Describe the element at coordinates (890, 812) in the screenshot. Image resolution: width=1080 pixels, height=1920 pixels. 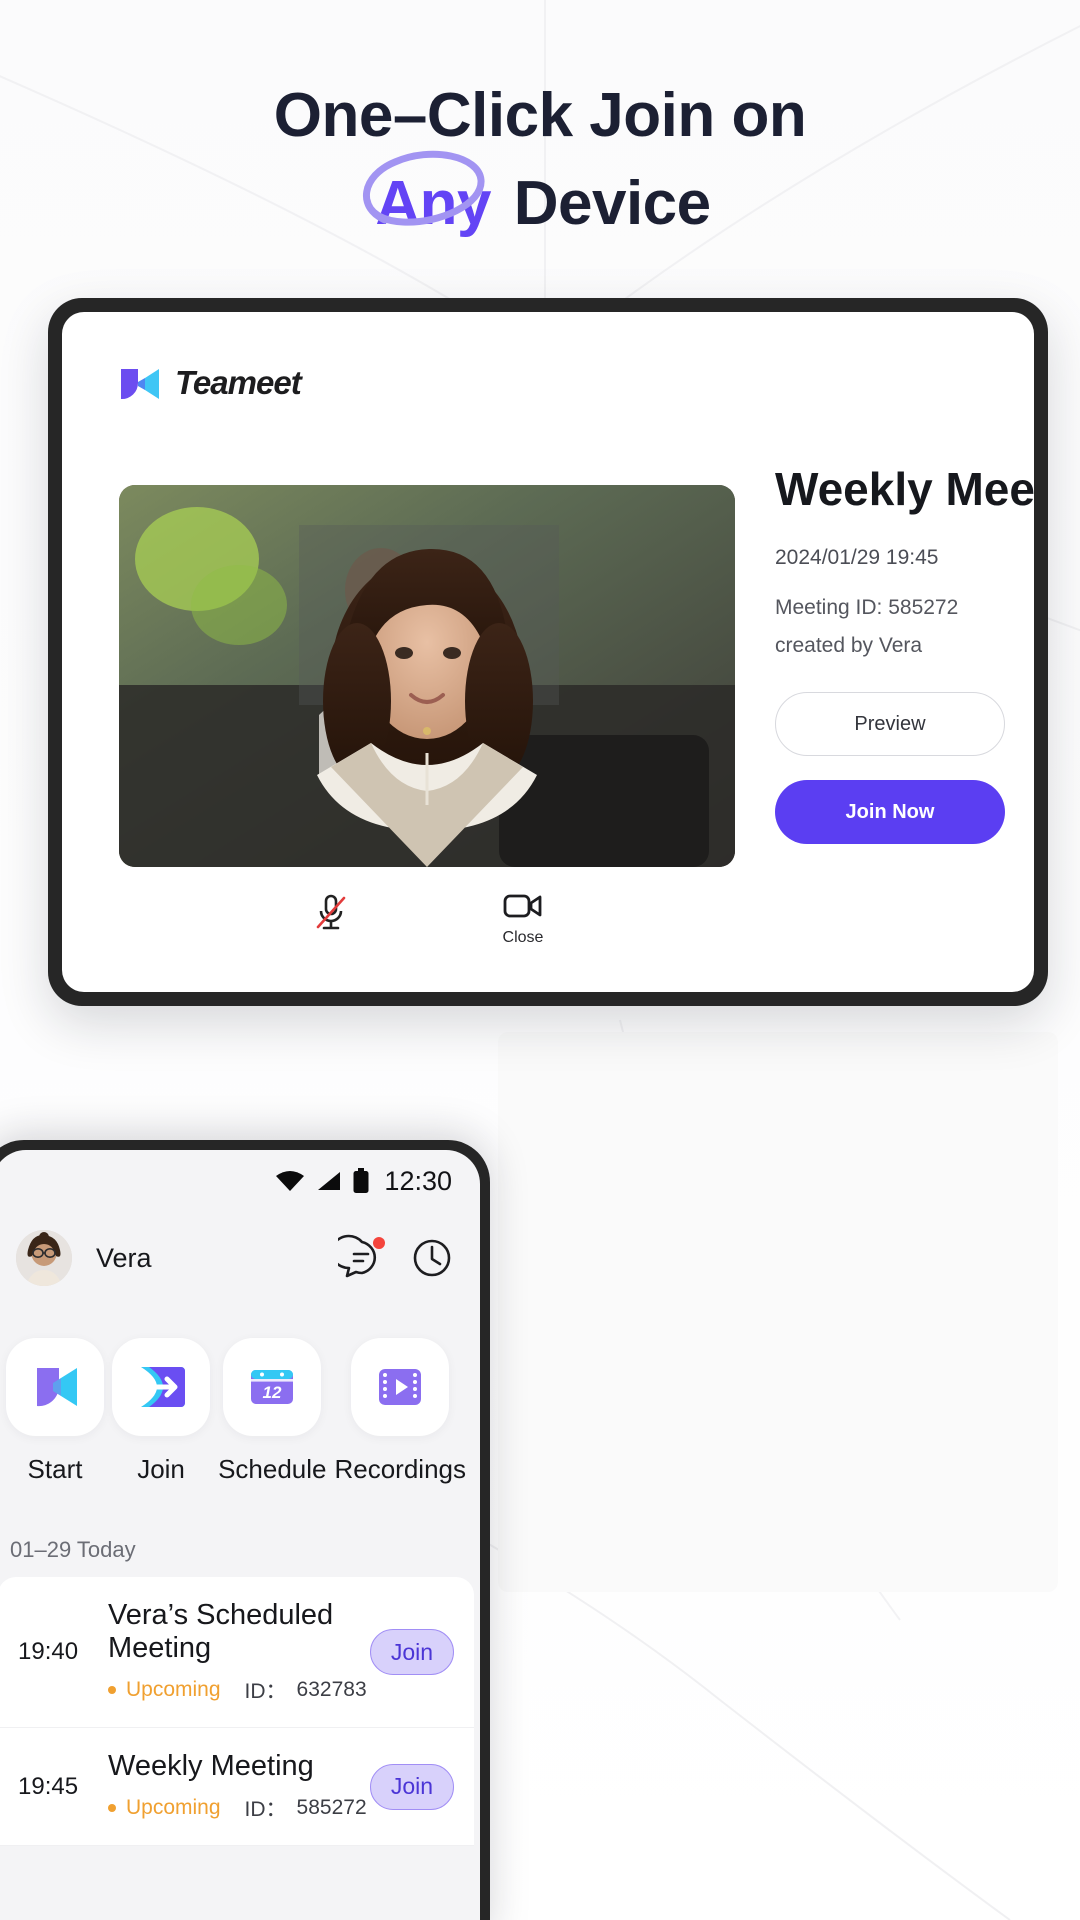
I see `panel-join-button: Join Now` at that location.